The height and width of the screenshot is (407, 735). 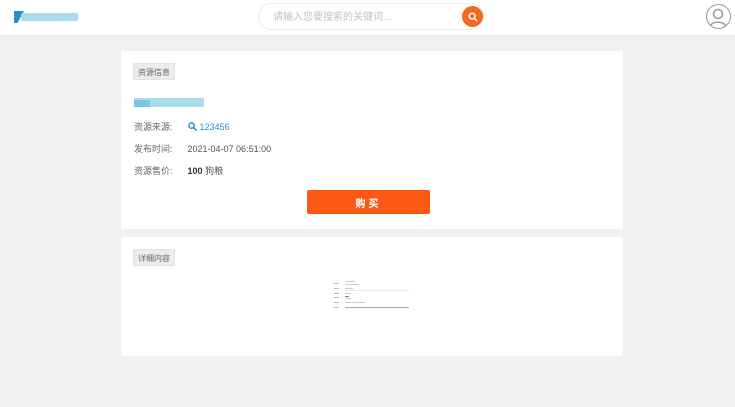 I want to click on price-row: 资源售价: 100 狗粮, so click(x=178, y=171).